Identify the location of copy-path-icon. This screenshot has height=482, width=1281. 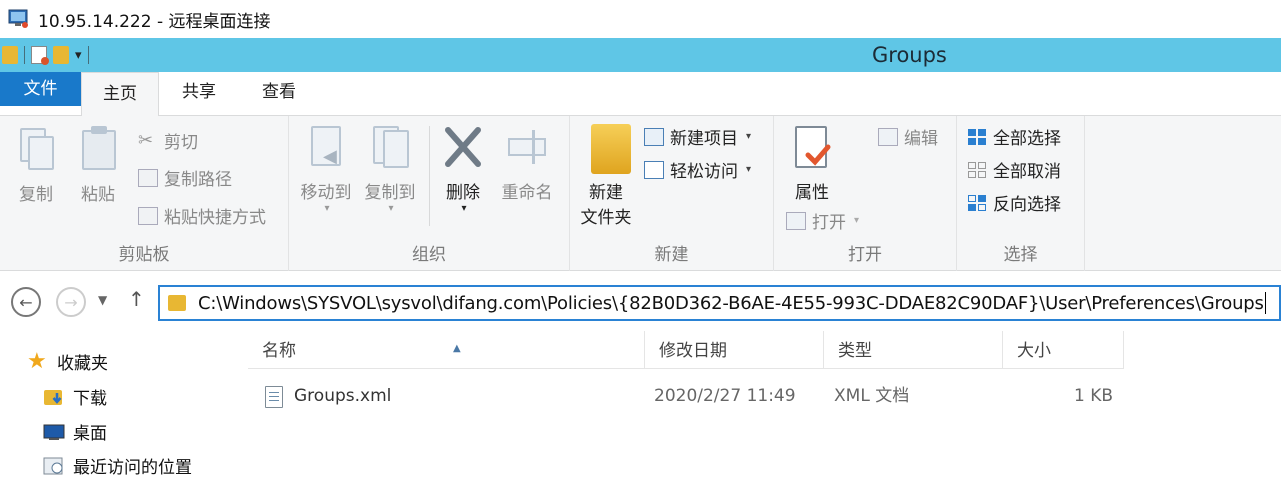
(148, 177).